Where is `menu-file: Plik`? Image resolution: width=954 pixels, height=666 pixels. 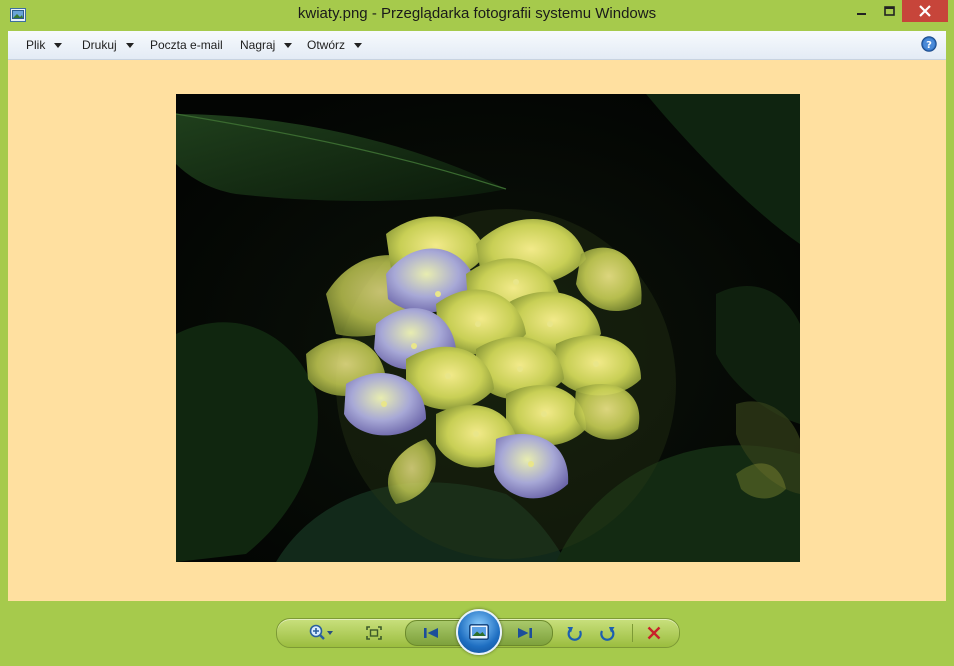 menu-file: Plik is located at coordinates (44, 45).